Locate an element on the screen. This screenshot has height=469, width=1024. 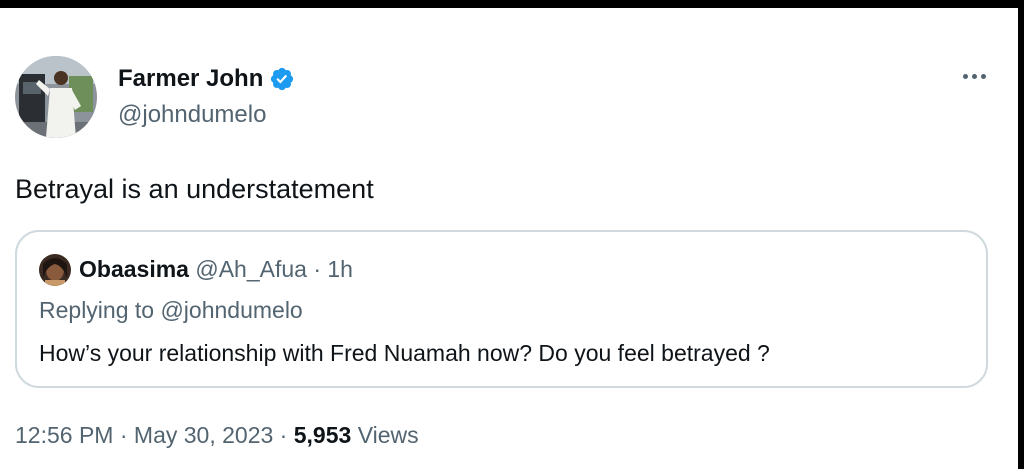
quoted-author-handle: @Ah_Afua is located at coordinates (251, 269).